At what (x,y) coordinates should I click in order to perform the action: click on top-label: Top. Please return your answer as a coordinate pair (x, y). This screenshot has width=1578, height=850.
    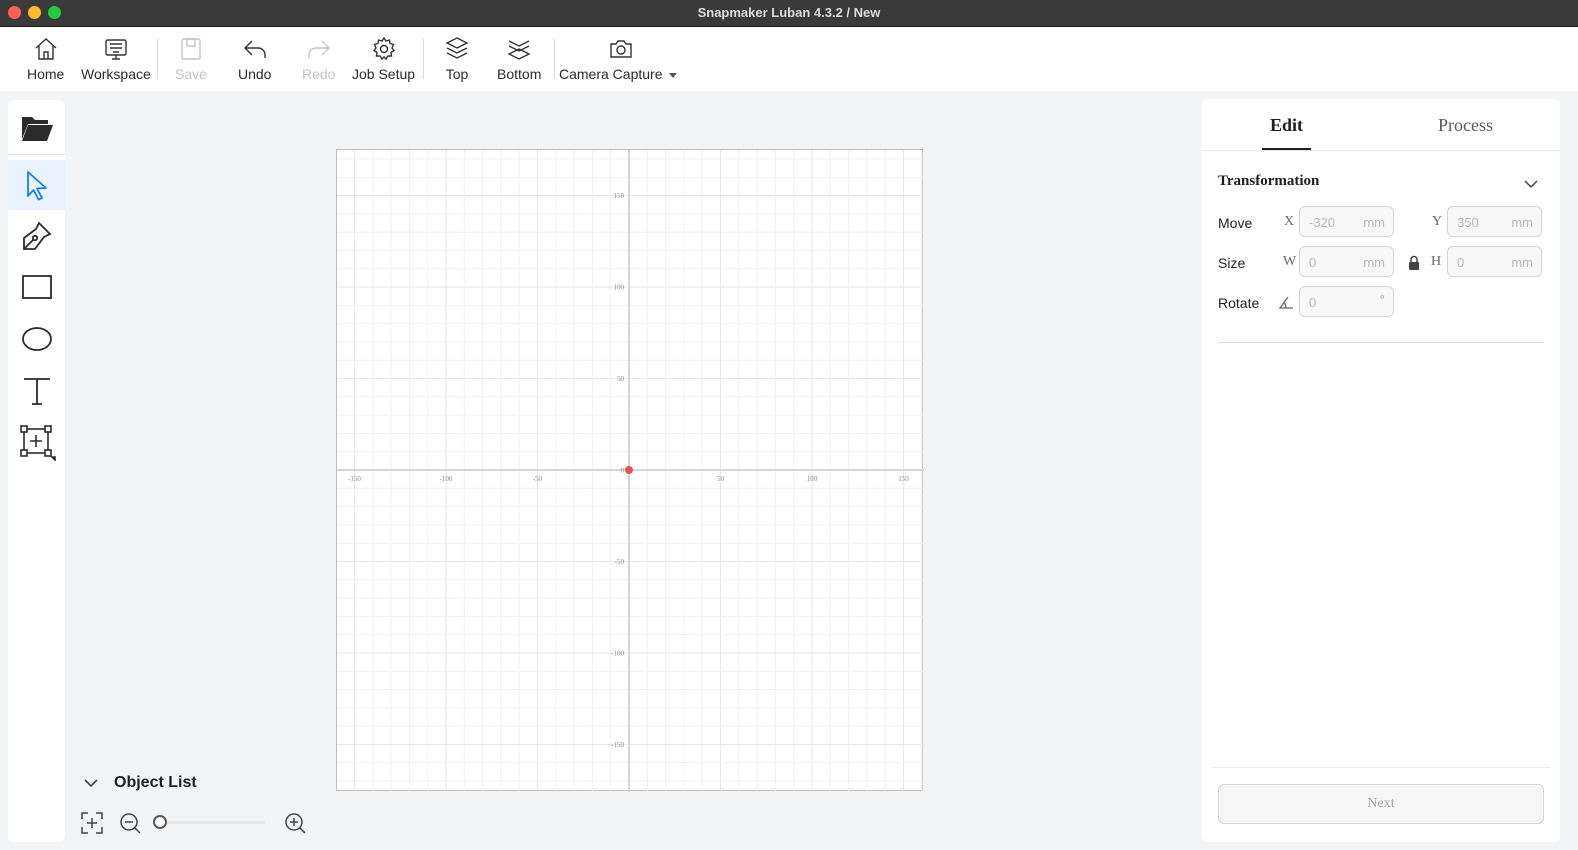
    Looking at the image, I should click on (457, 74).